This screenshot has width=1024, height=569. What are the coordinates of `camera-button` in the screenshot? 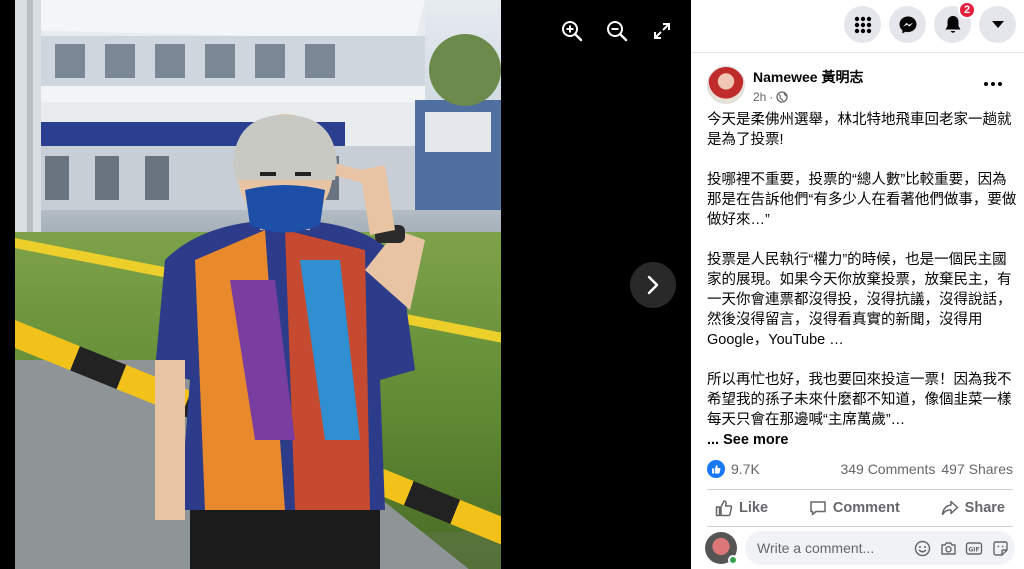 It's located at (948, 548).